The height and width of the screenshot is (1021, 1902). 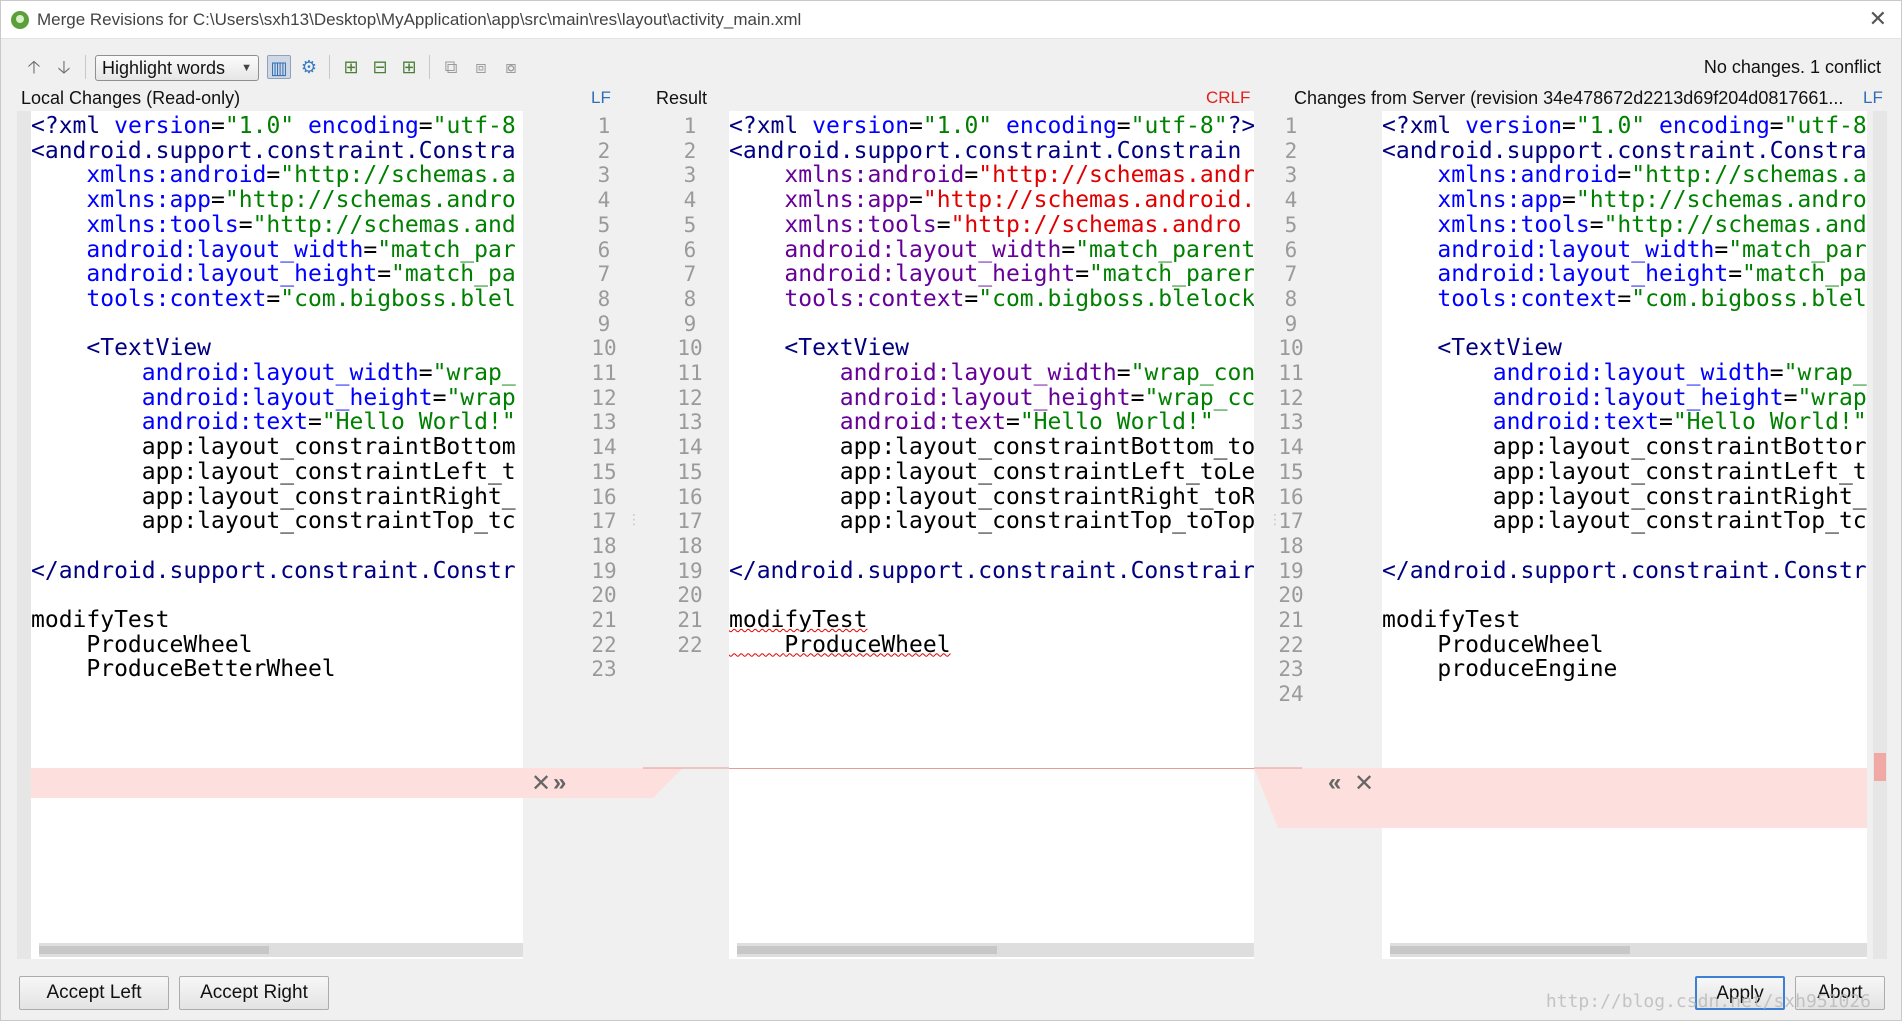 I want to click on magic-resolve-icon: ⧉, so click(x=451, y=67).